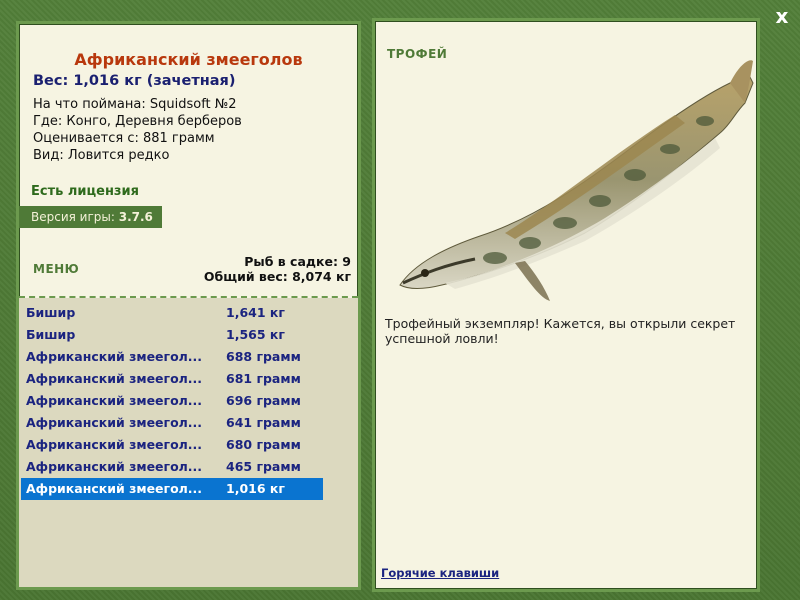 The width and height of the screenshot is (800, 600). I want to click on fish-title: Африканский змееголов, so click(188, 59).